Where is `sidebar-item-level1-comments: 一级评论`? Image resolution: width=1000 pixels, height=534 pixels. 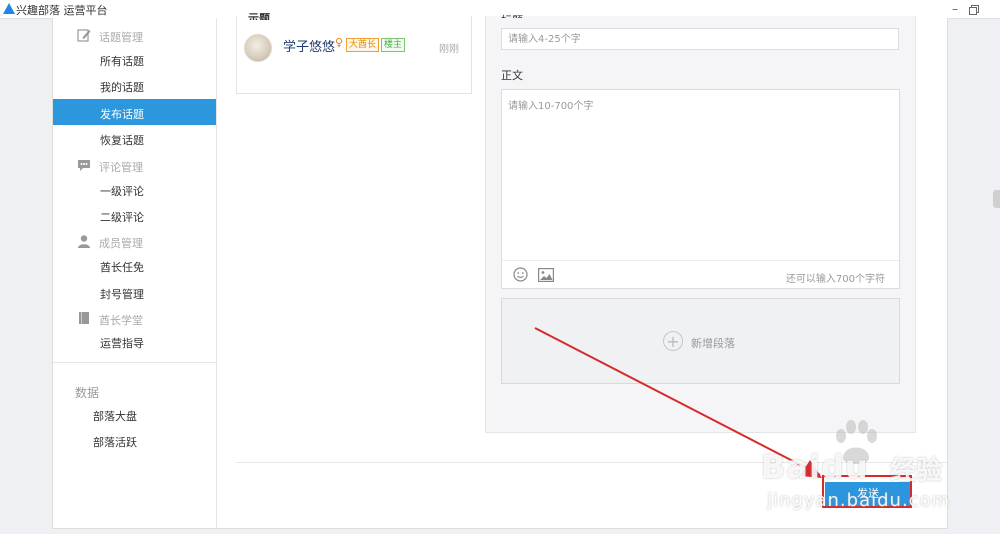
sidebar-item-level1-comments: 一级评论 is located at coordinates (134, 189).